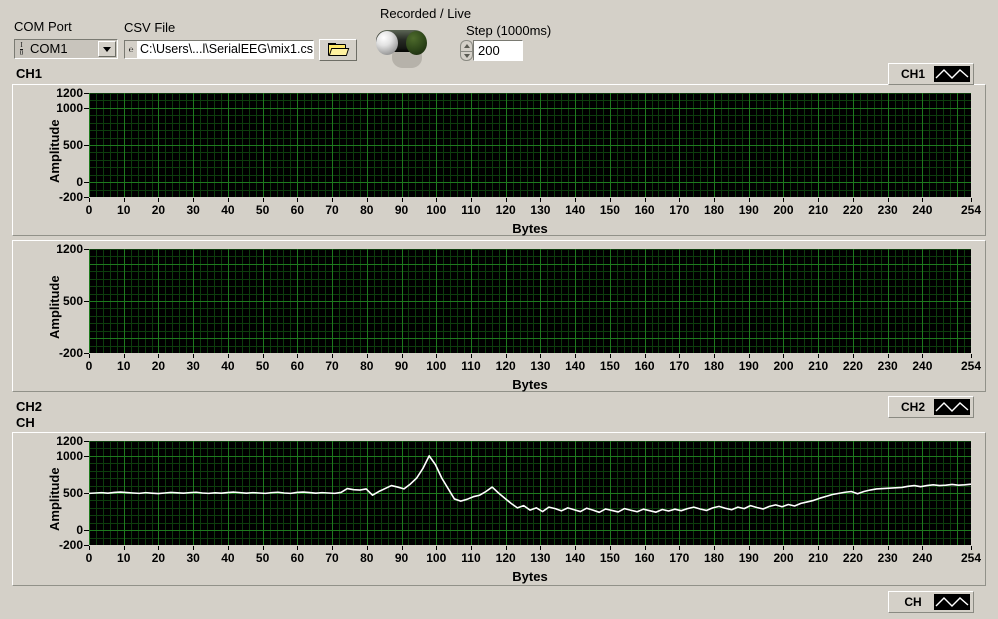 This screenshot has width=998, height=619. Describe the element at coordinates (922, 366) in the screenshot. I see `x-tick-label: 240` at that location.